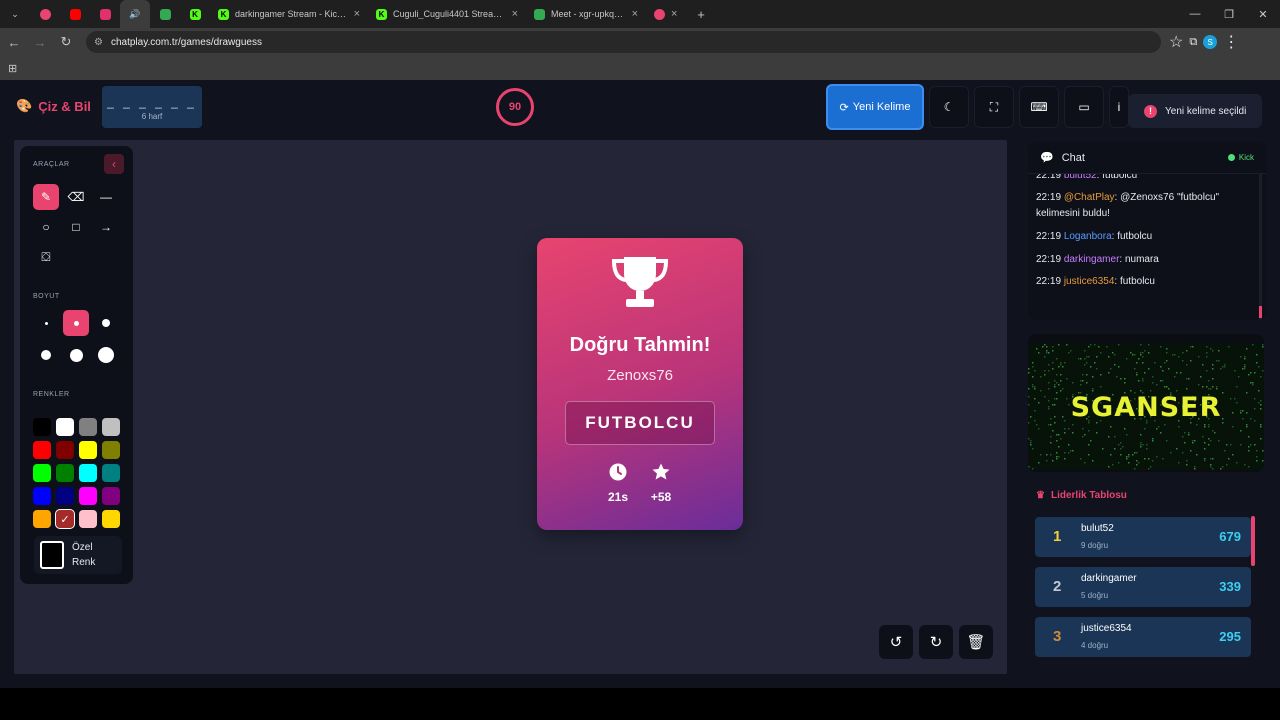  I want to click on archive-icon: ▭, so click(1084, 107).